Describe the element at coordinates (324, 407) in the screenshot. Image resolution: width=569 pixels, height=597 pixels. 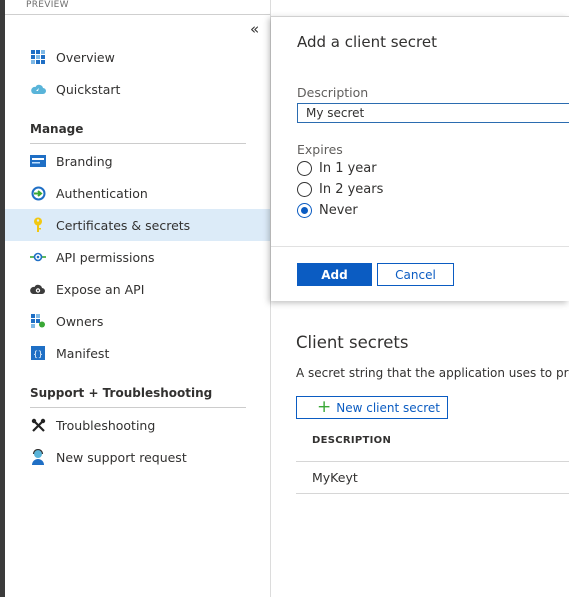
I see `plus-icon: +` at that location.